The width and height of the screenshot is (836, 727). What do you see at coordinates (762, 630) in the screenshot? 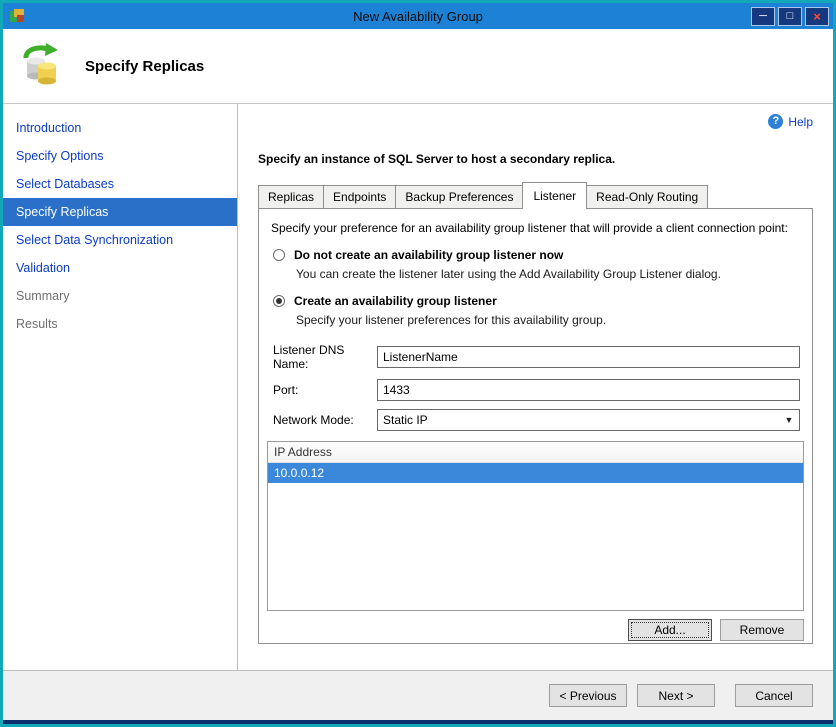
I see `remove-button: Remove` at bounding box center [762, 630].